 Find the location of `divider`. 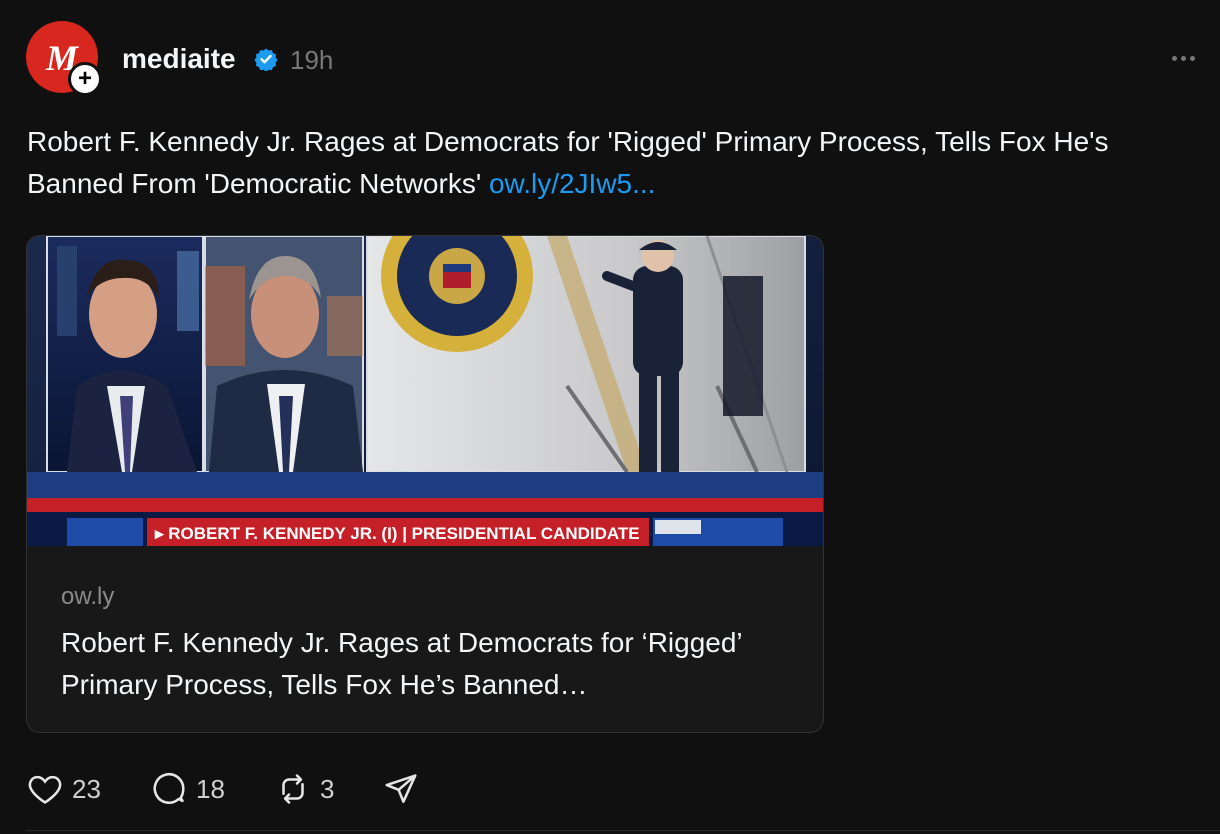

divider is located at coordinates (623, 830).